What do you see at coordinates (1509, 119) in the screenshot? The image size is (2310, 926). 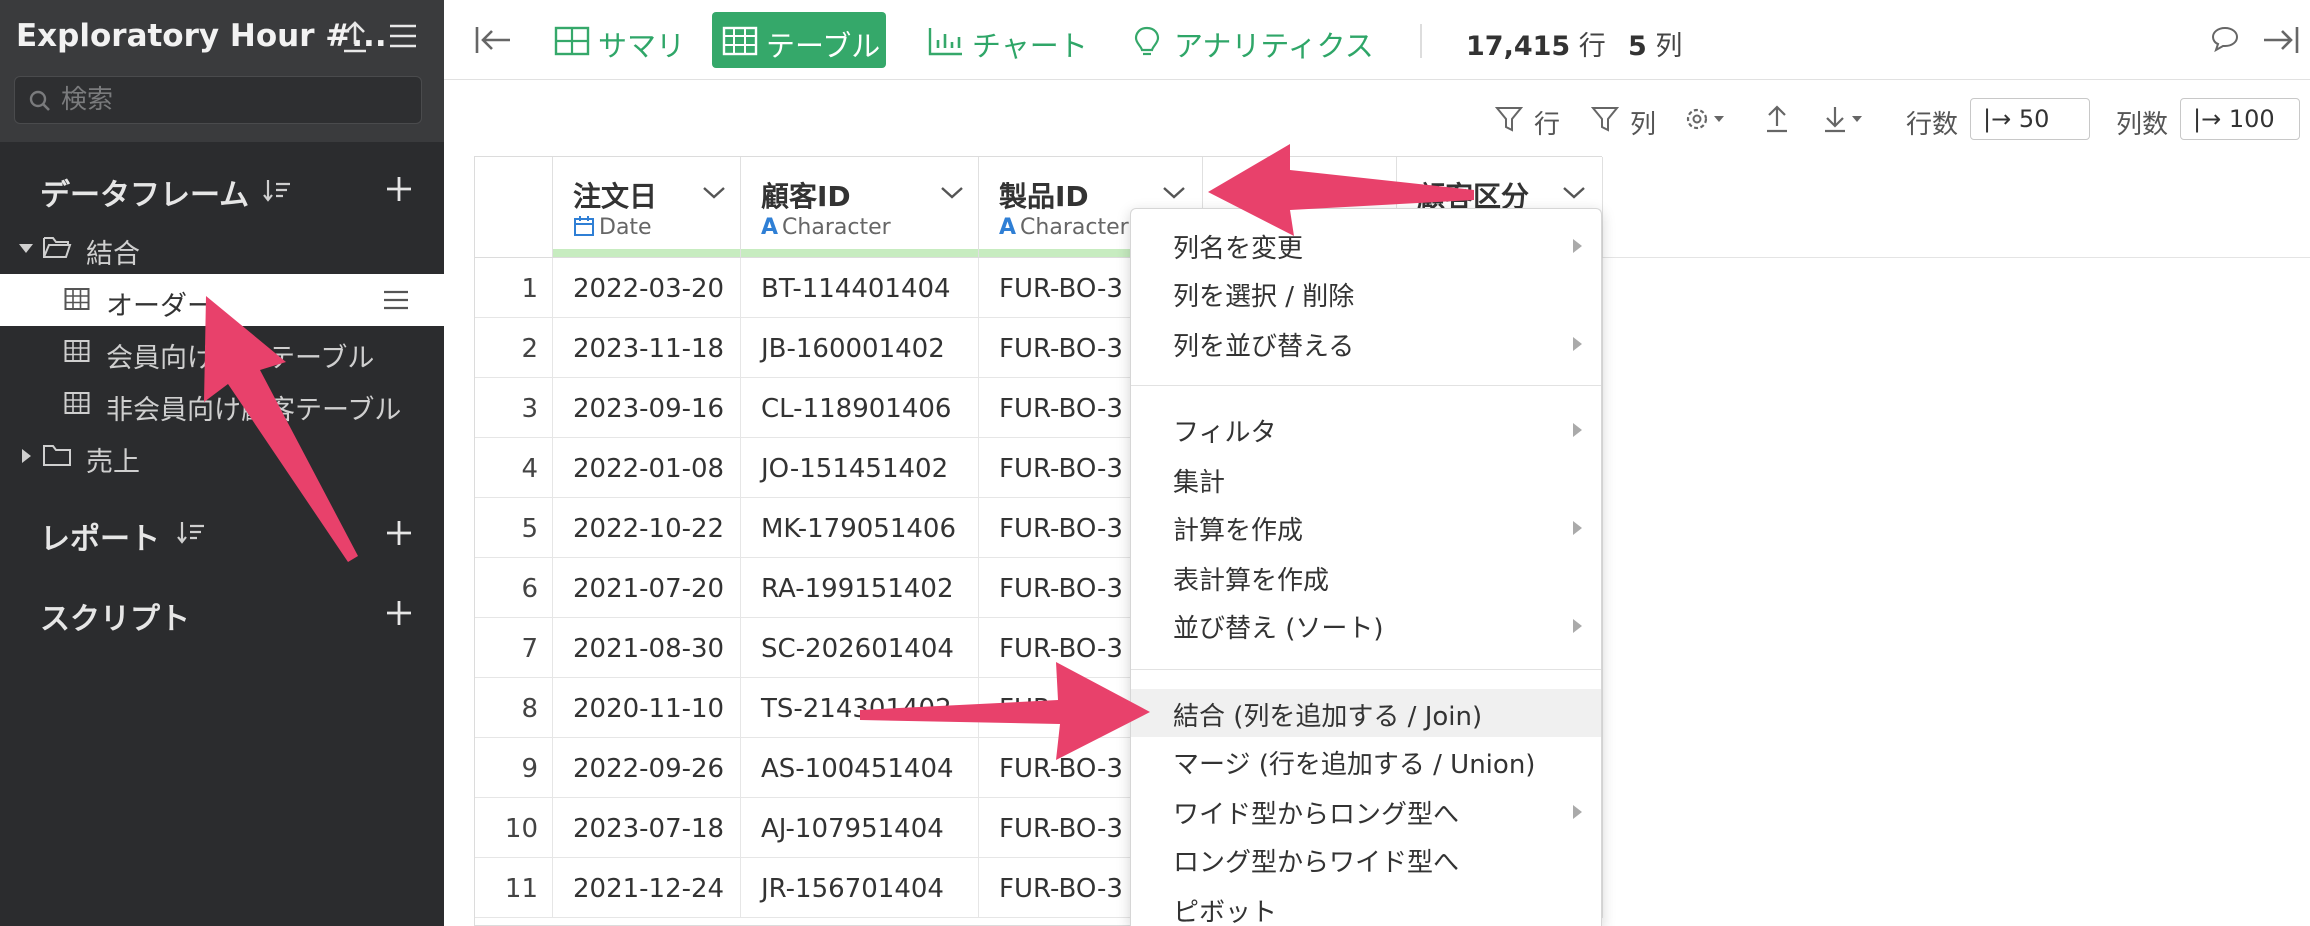 I see `filter-rows-icon` at bounding box center [1509, 119].